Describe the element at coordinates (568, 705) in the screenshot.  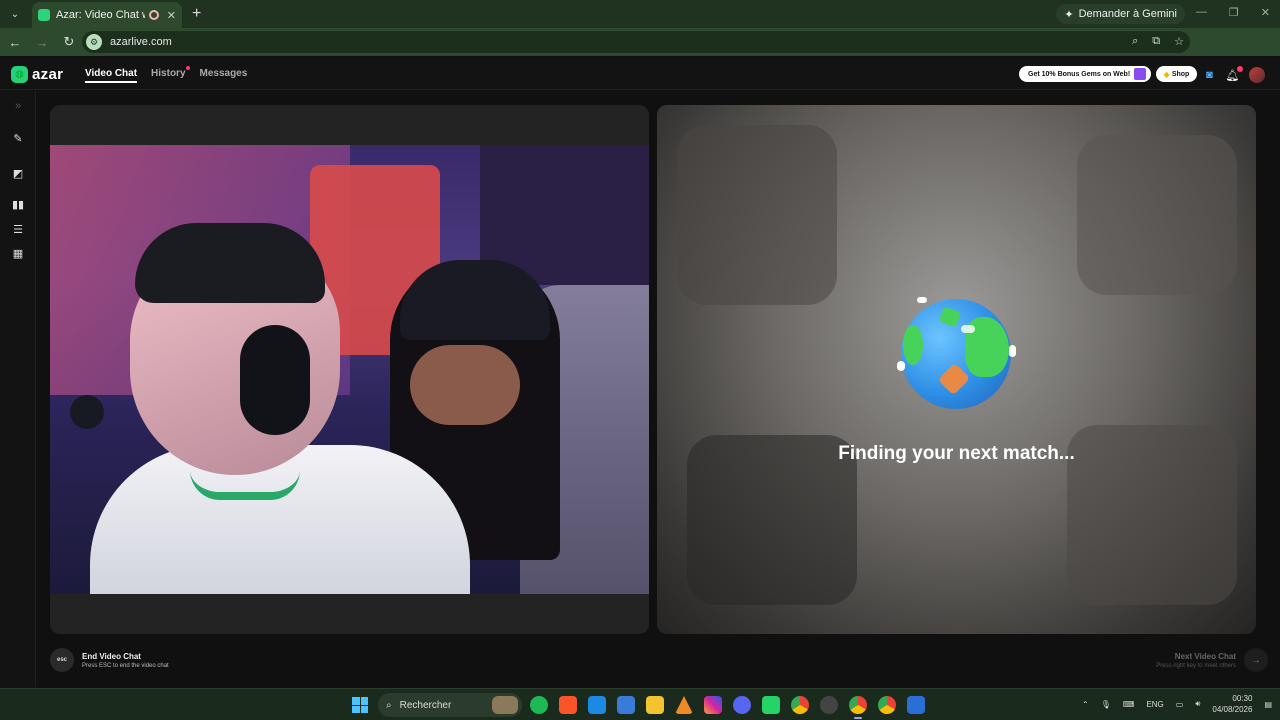
I see `brave-icon` at that location.